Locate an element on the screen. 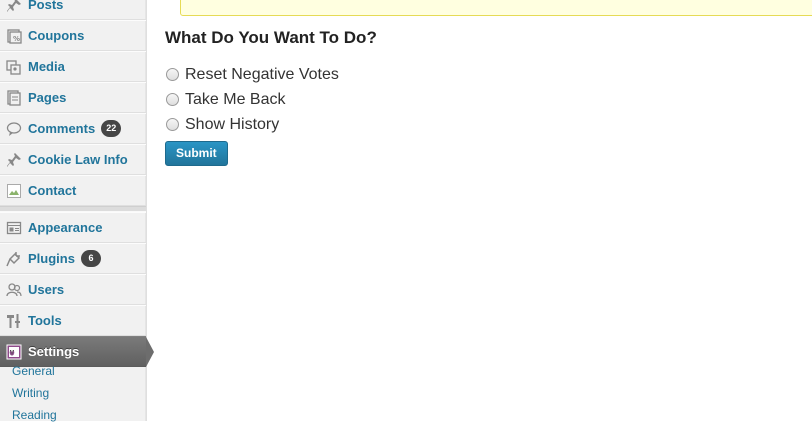 The width and height of the screenshot is (812, 426). menu-label: Posts is located at coordinates (46, 6).